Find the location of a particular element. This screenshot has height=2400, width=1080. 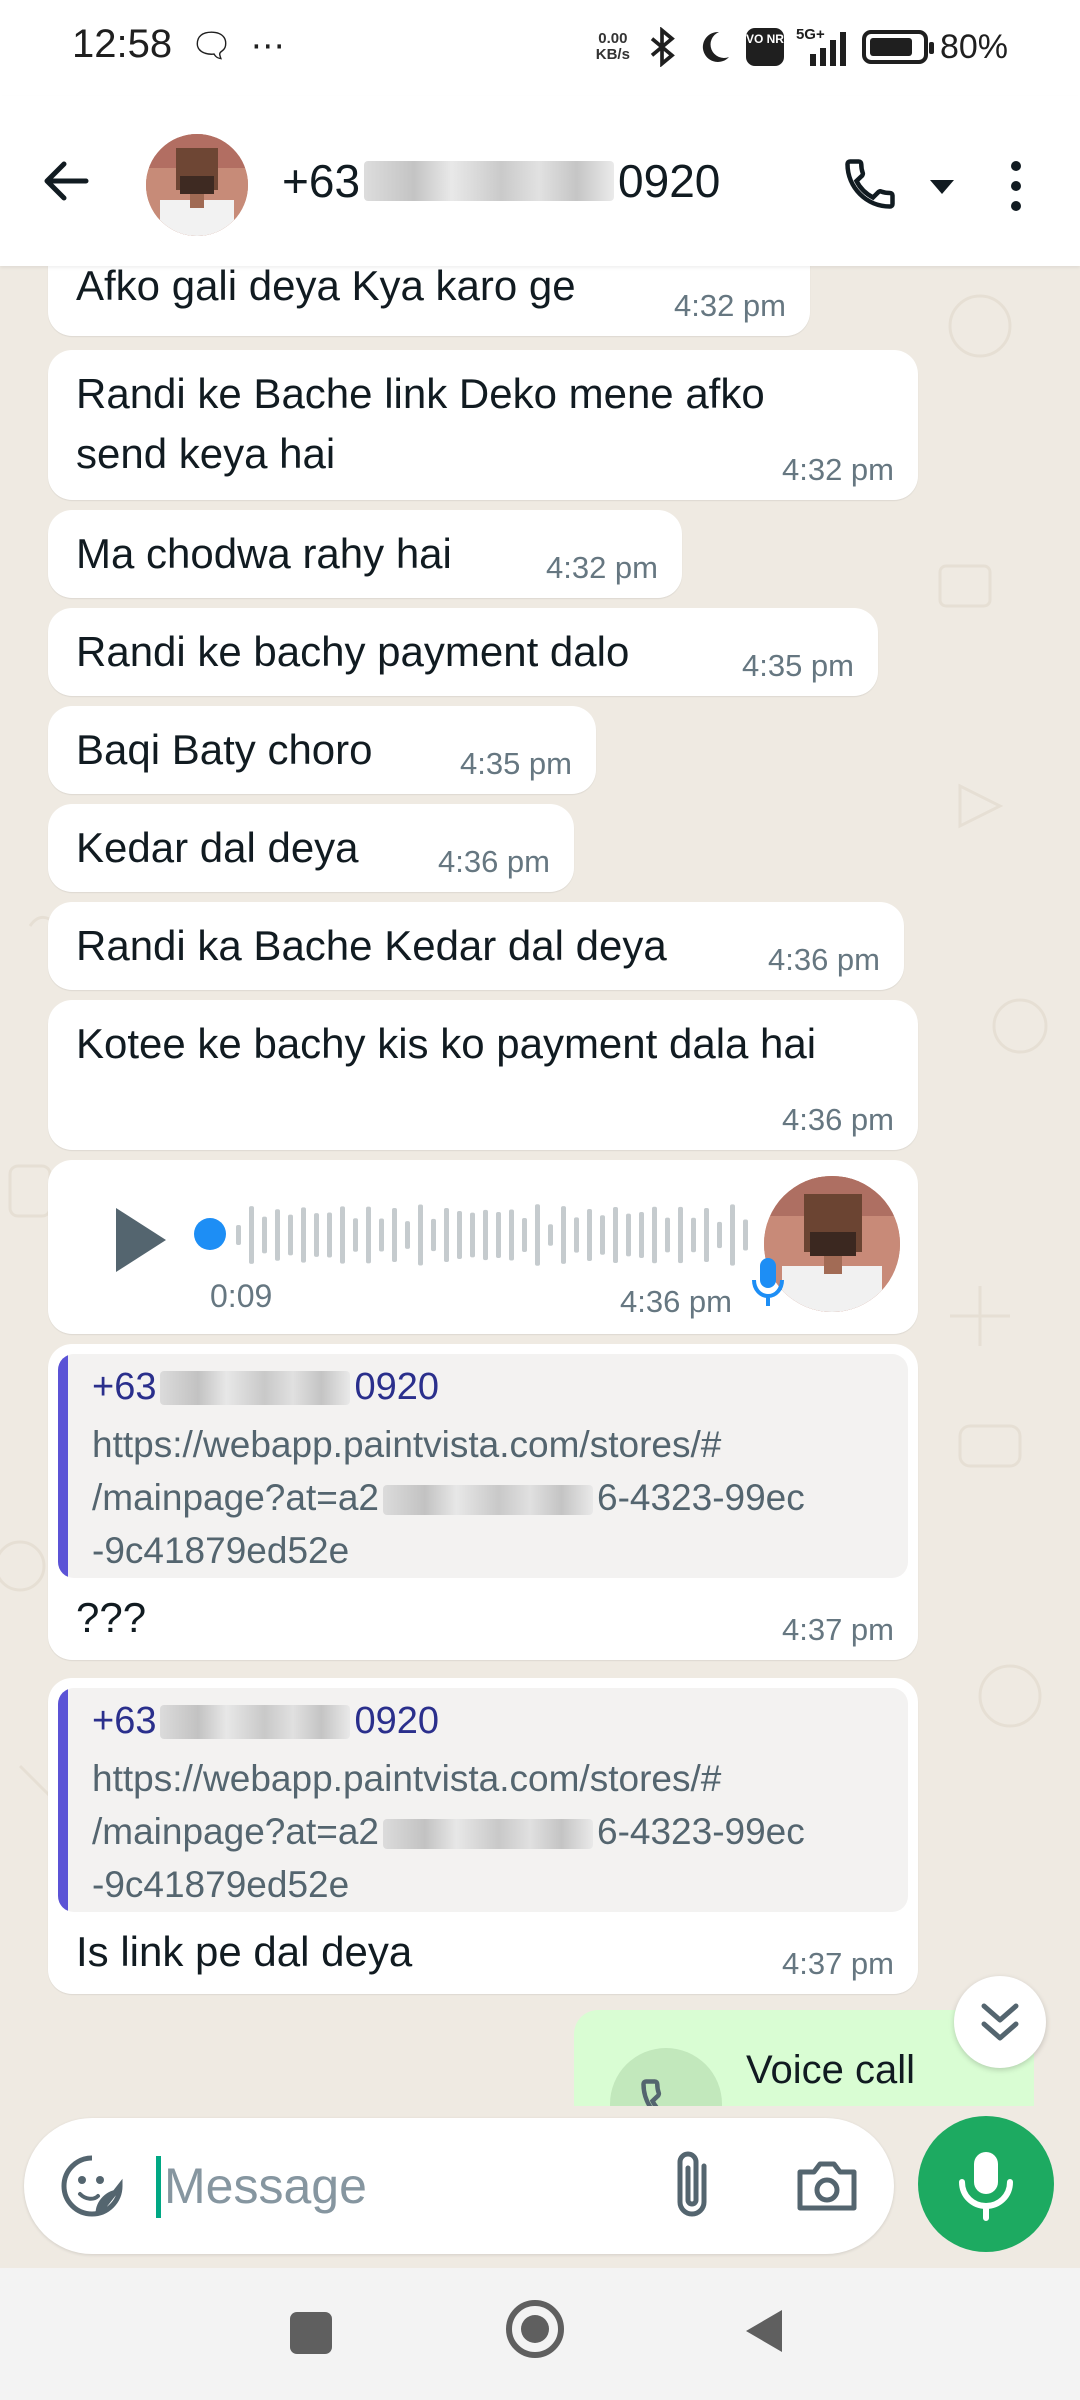

net-speed-value: 0.00 is located at coordinates (613, 38).